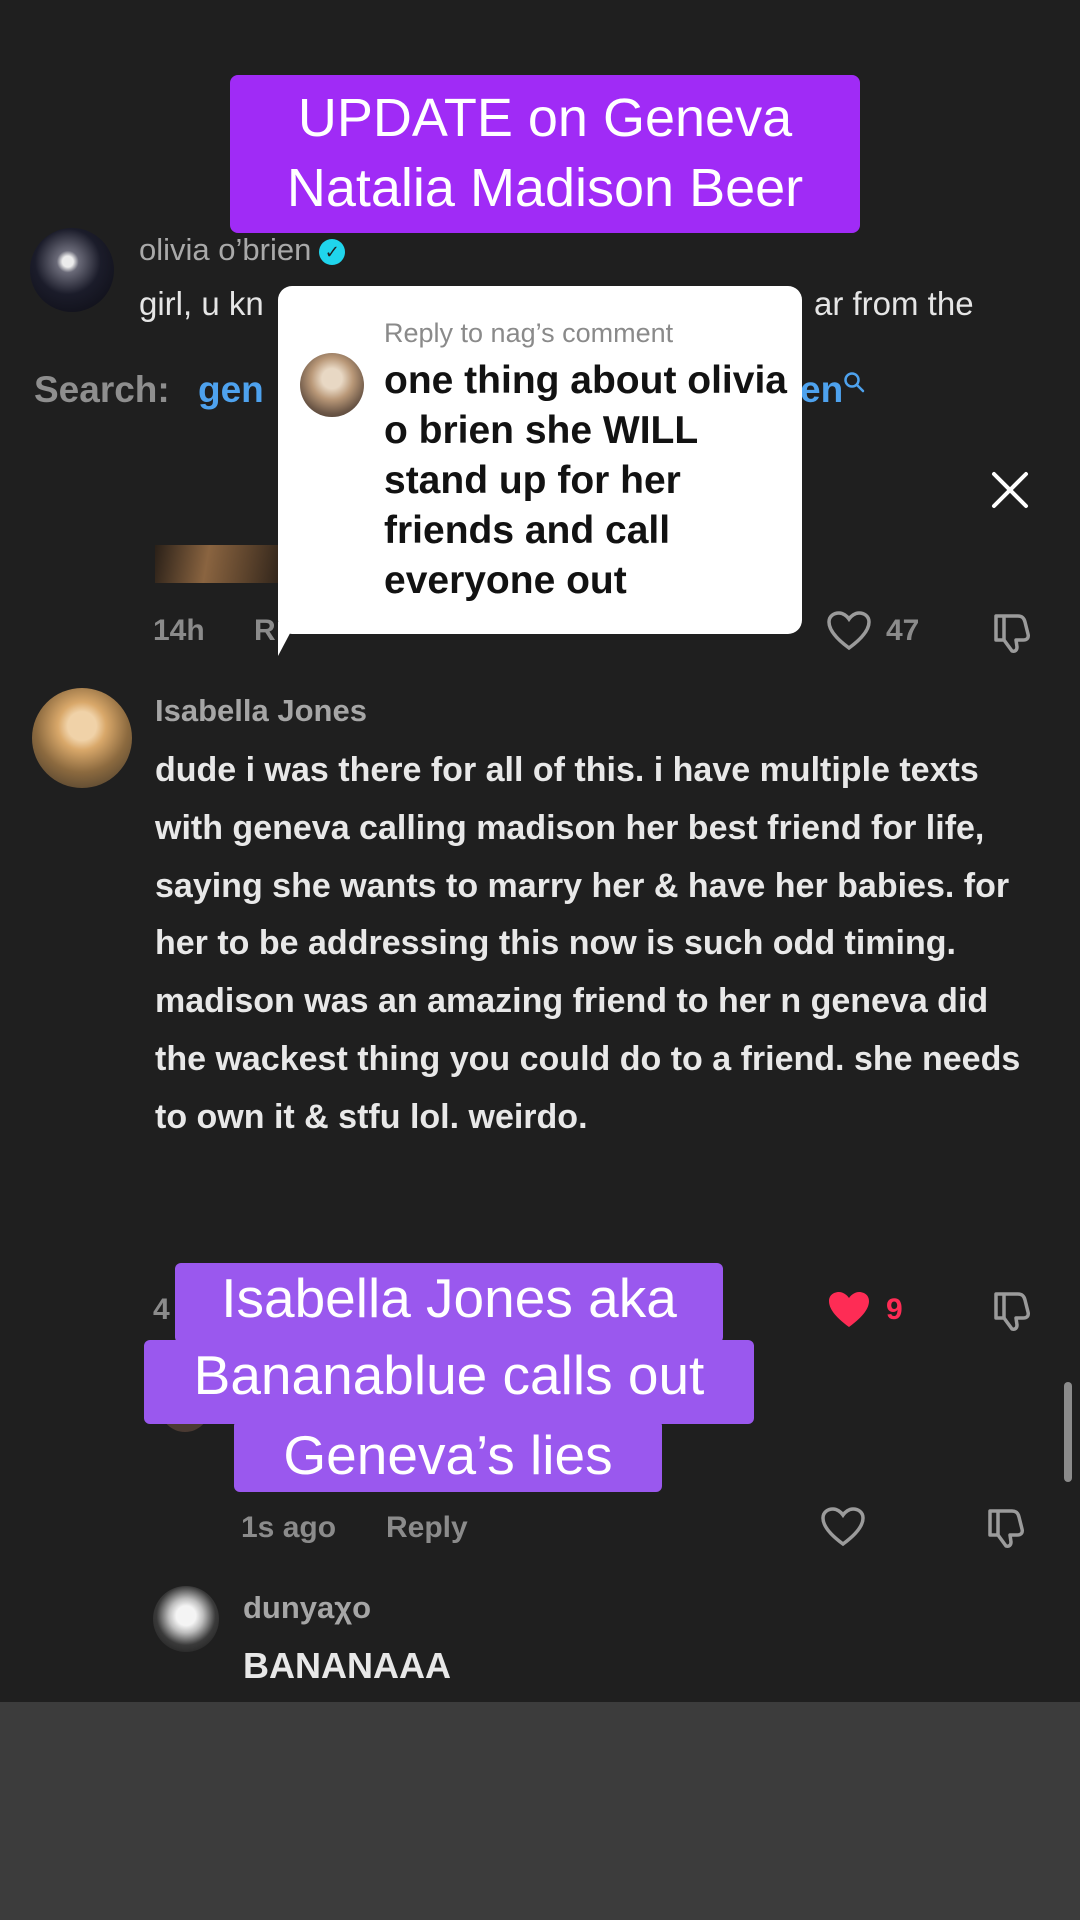  What do you see at coordinates (545, 118) in the screenshot?
I see `title-line-1: UPDATE on Geneva` at bounding box center [545, 118].